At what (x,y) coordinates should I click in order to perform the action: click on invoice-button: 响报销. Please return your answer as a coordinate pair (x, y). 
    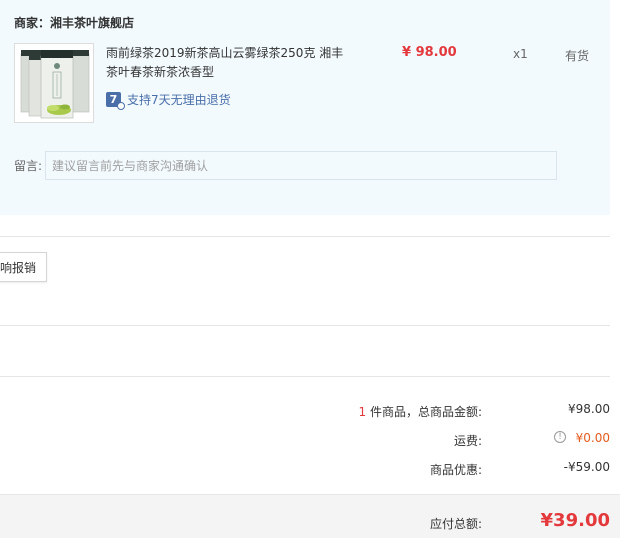
    Looking at the image, I should click on (23, 267).